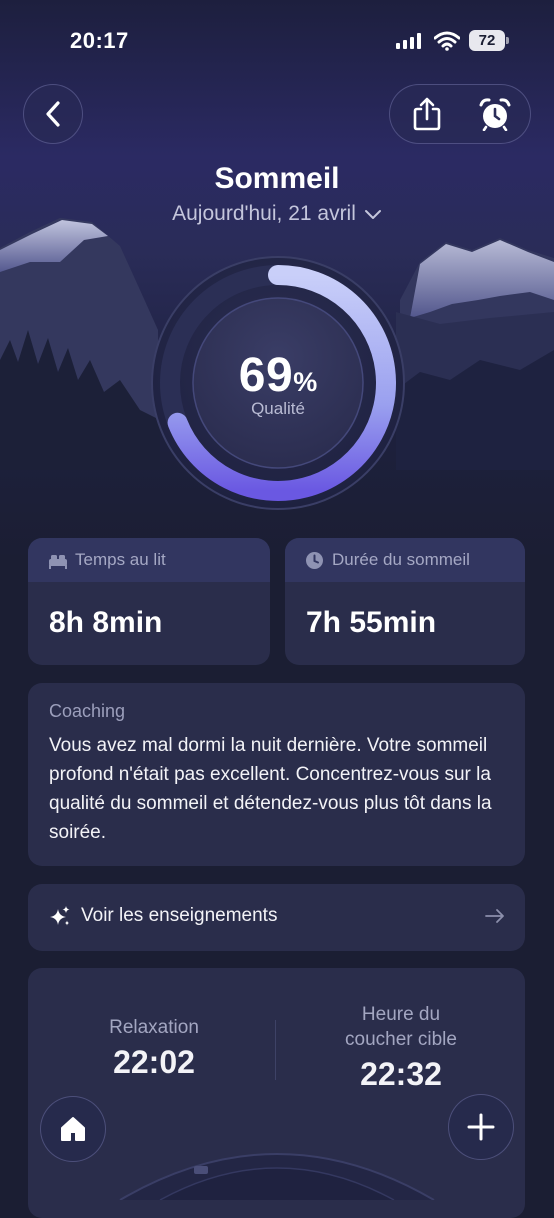  What do you see at coordinates (120, 559) in the screenshot?
I see `card-label: Temps au lit` at bounding box center [120, 559].